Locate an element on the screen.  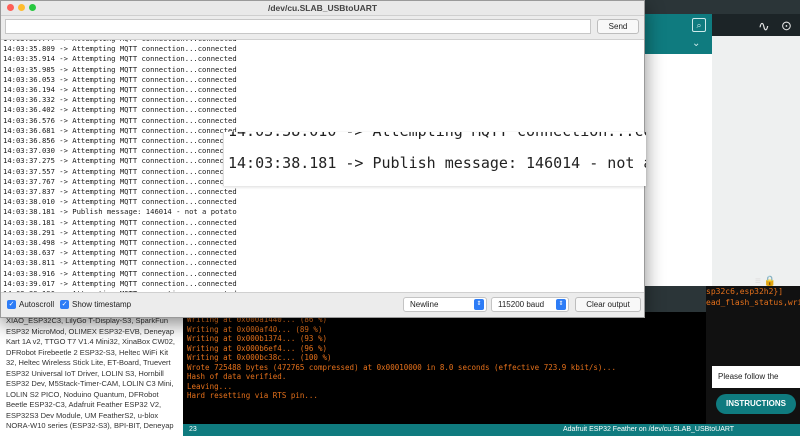
ide-right-panel is located at coordinates (756, 161).